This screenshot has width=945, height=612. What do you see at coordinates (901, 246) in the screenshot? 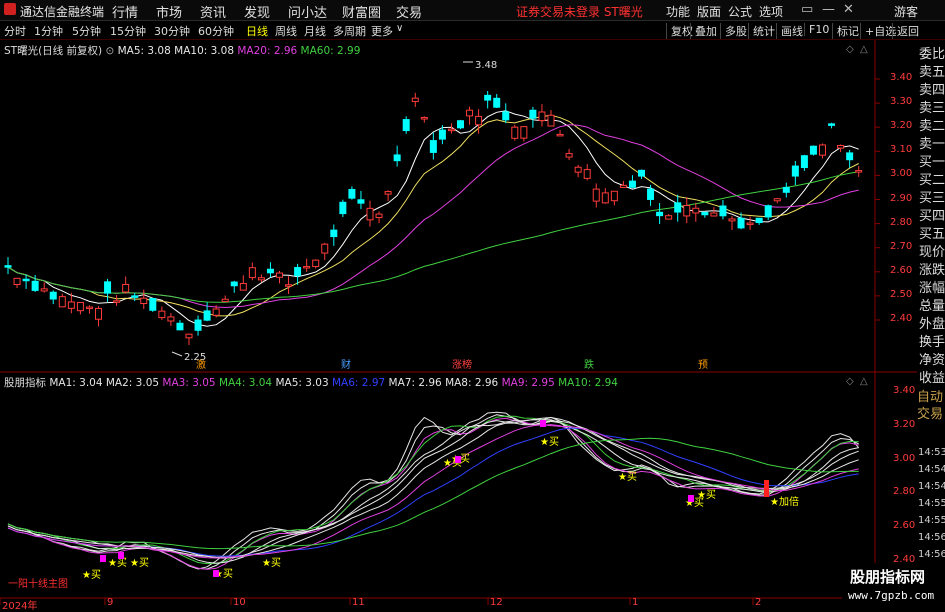
I see `main-price-tick: 2.70` at bounding box center [901, 246].